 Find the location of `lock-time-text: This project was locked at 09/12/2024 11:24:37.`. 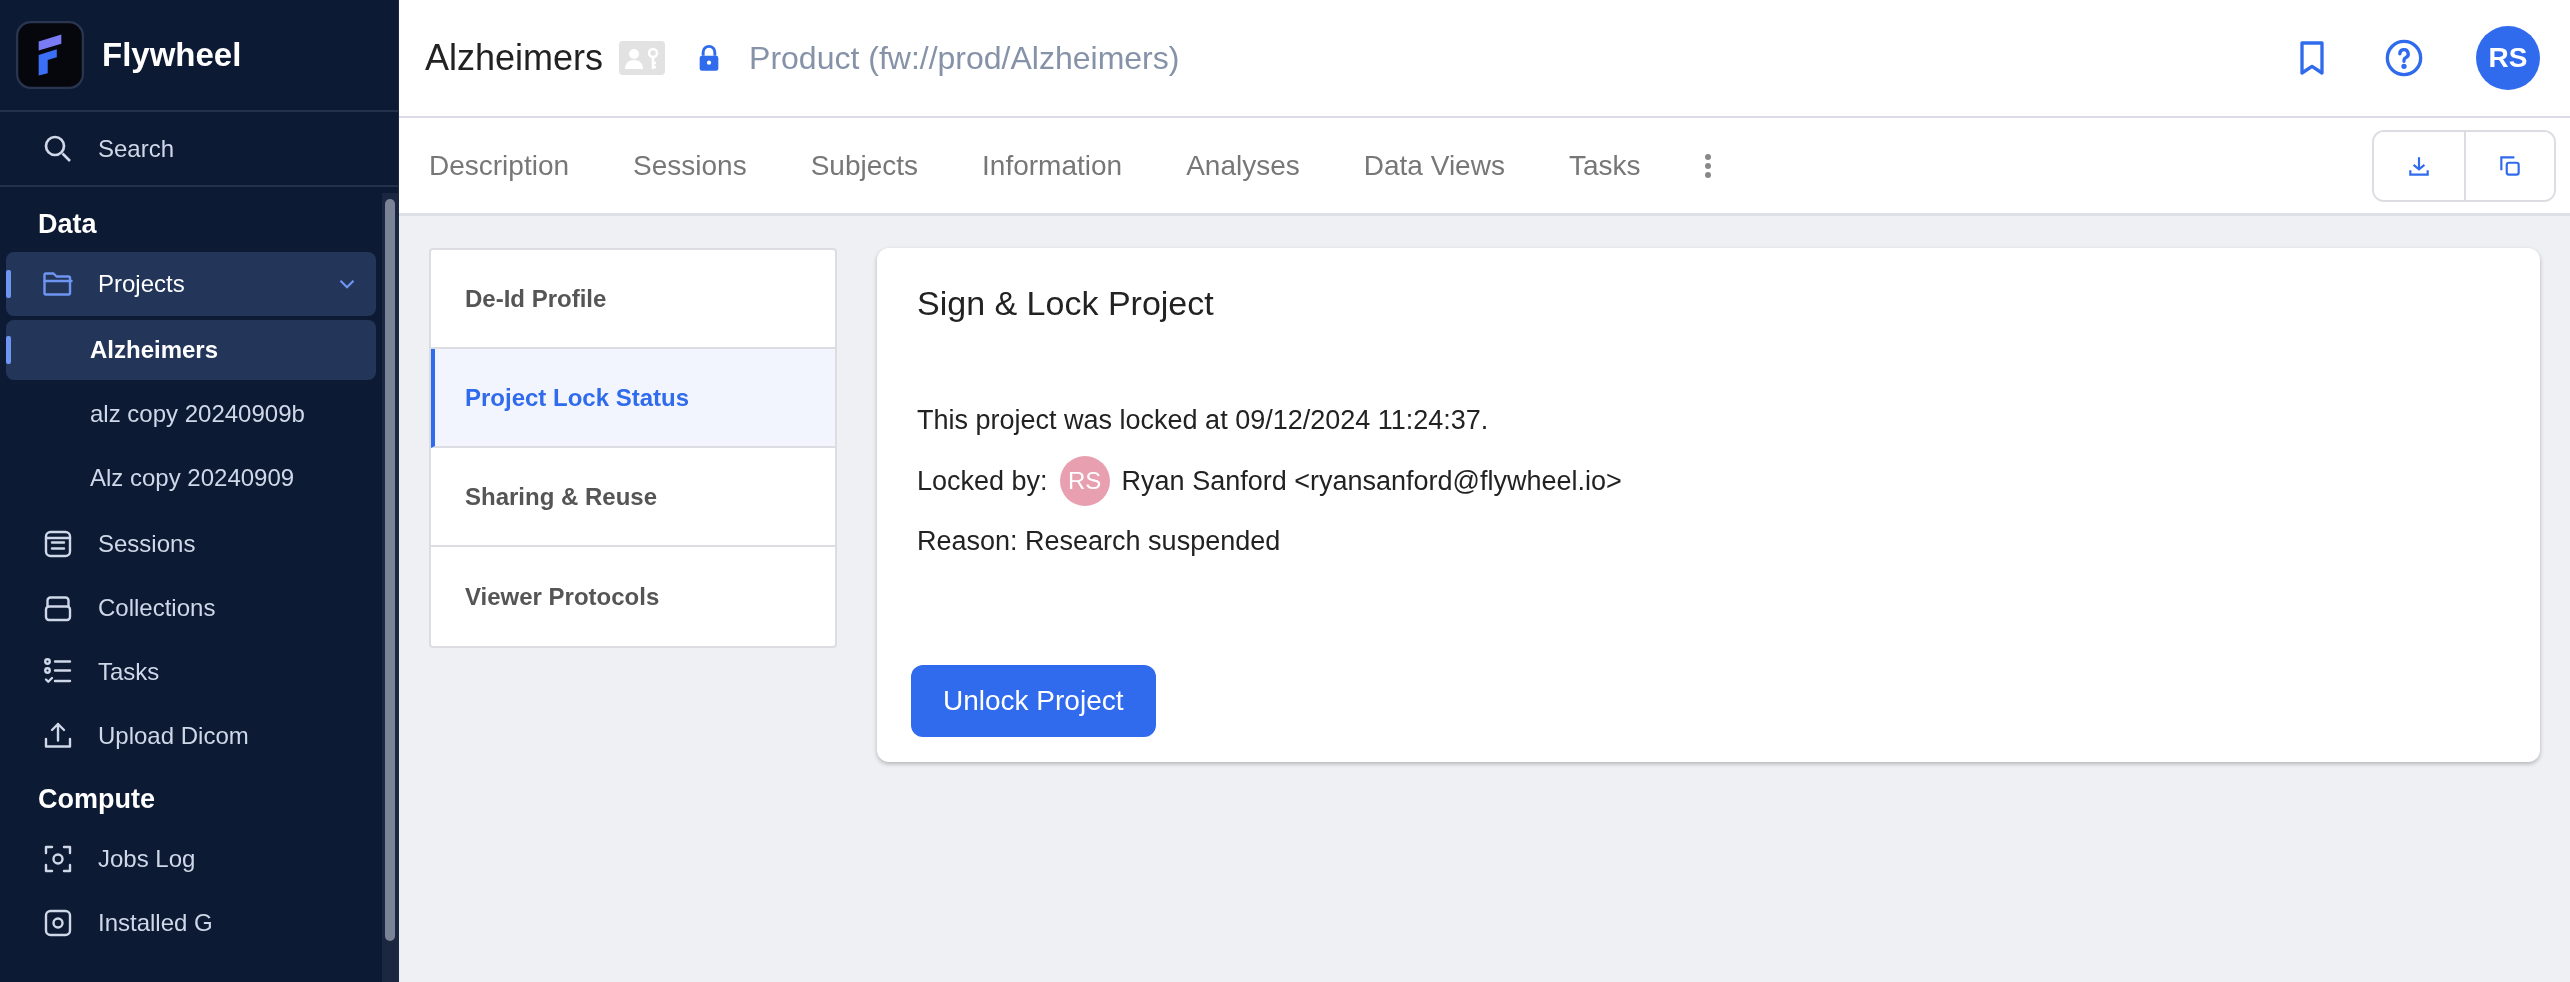

lock-time-text: This project was locked at 09/12/2024 11:24:37. is located at coordinates (1203, 420).